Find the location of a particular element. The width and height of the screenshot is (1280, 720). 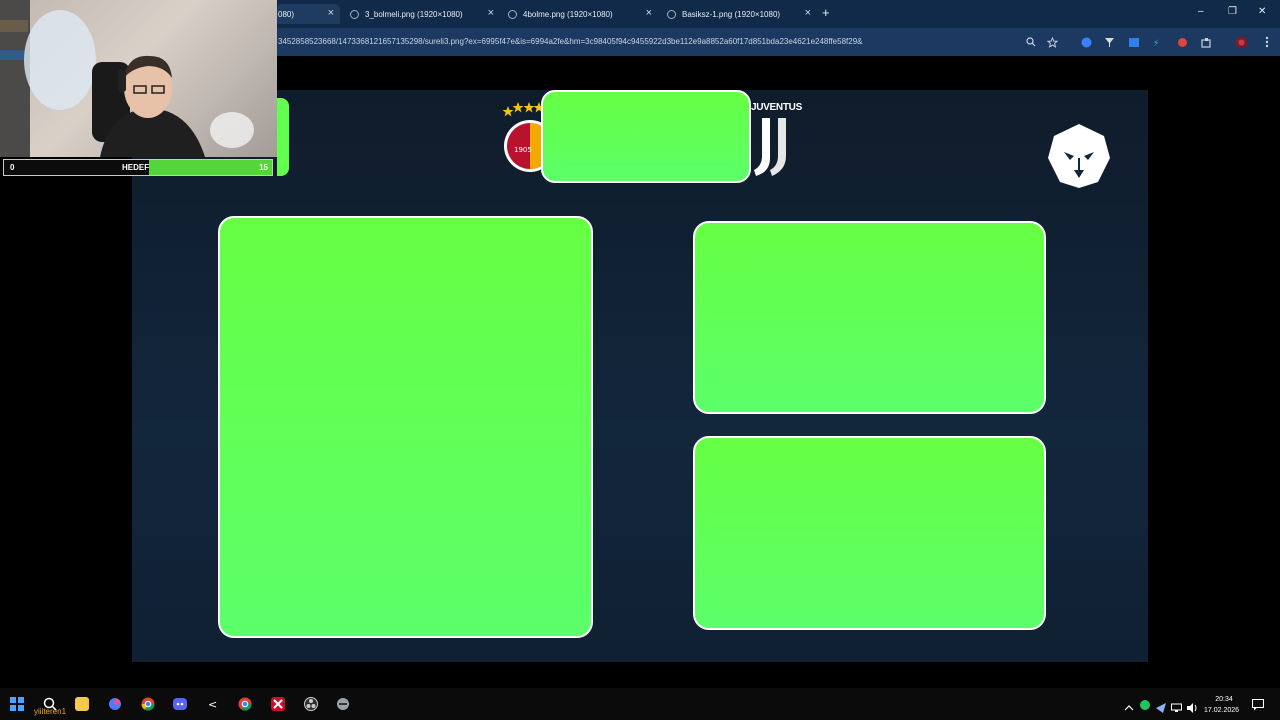

webcam-feed is located at coordinates (138, 78).